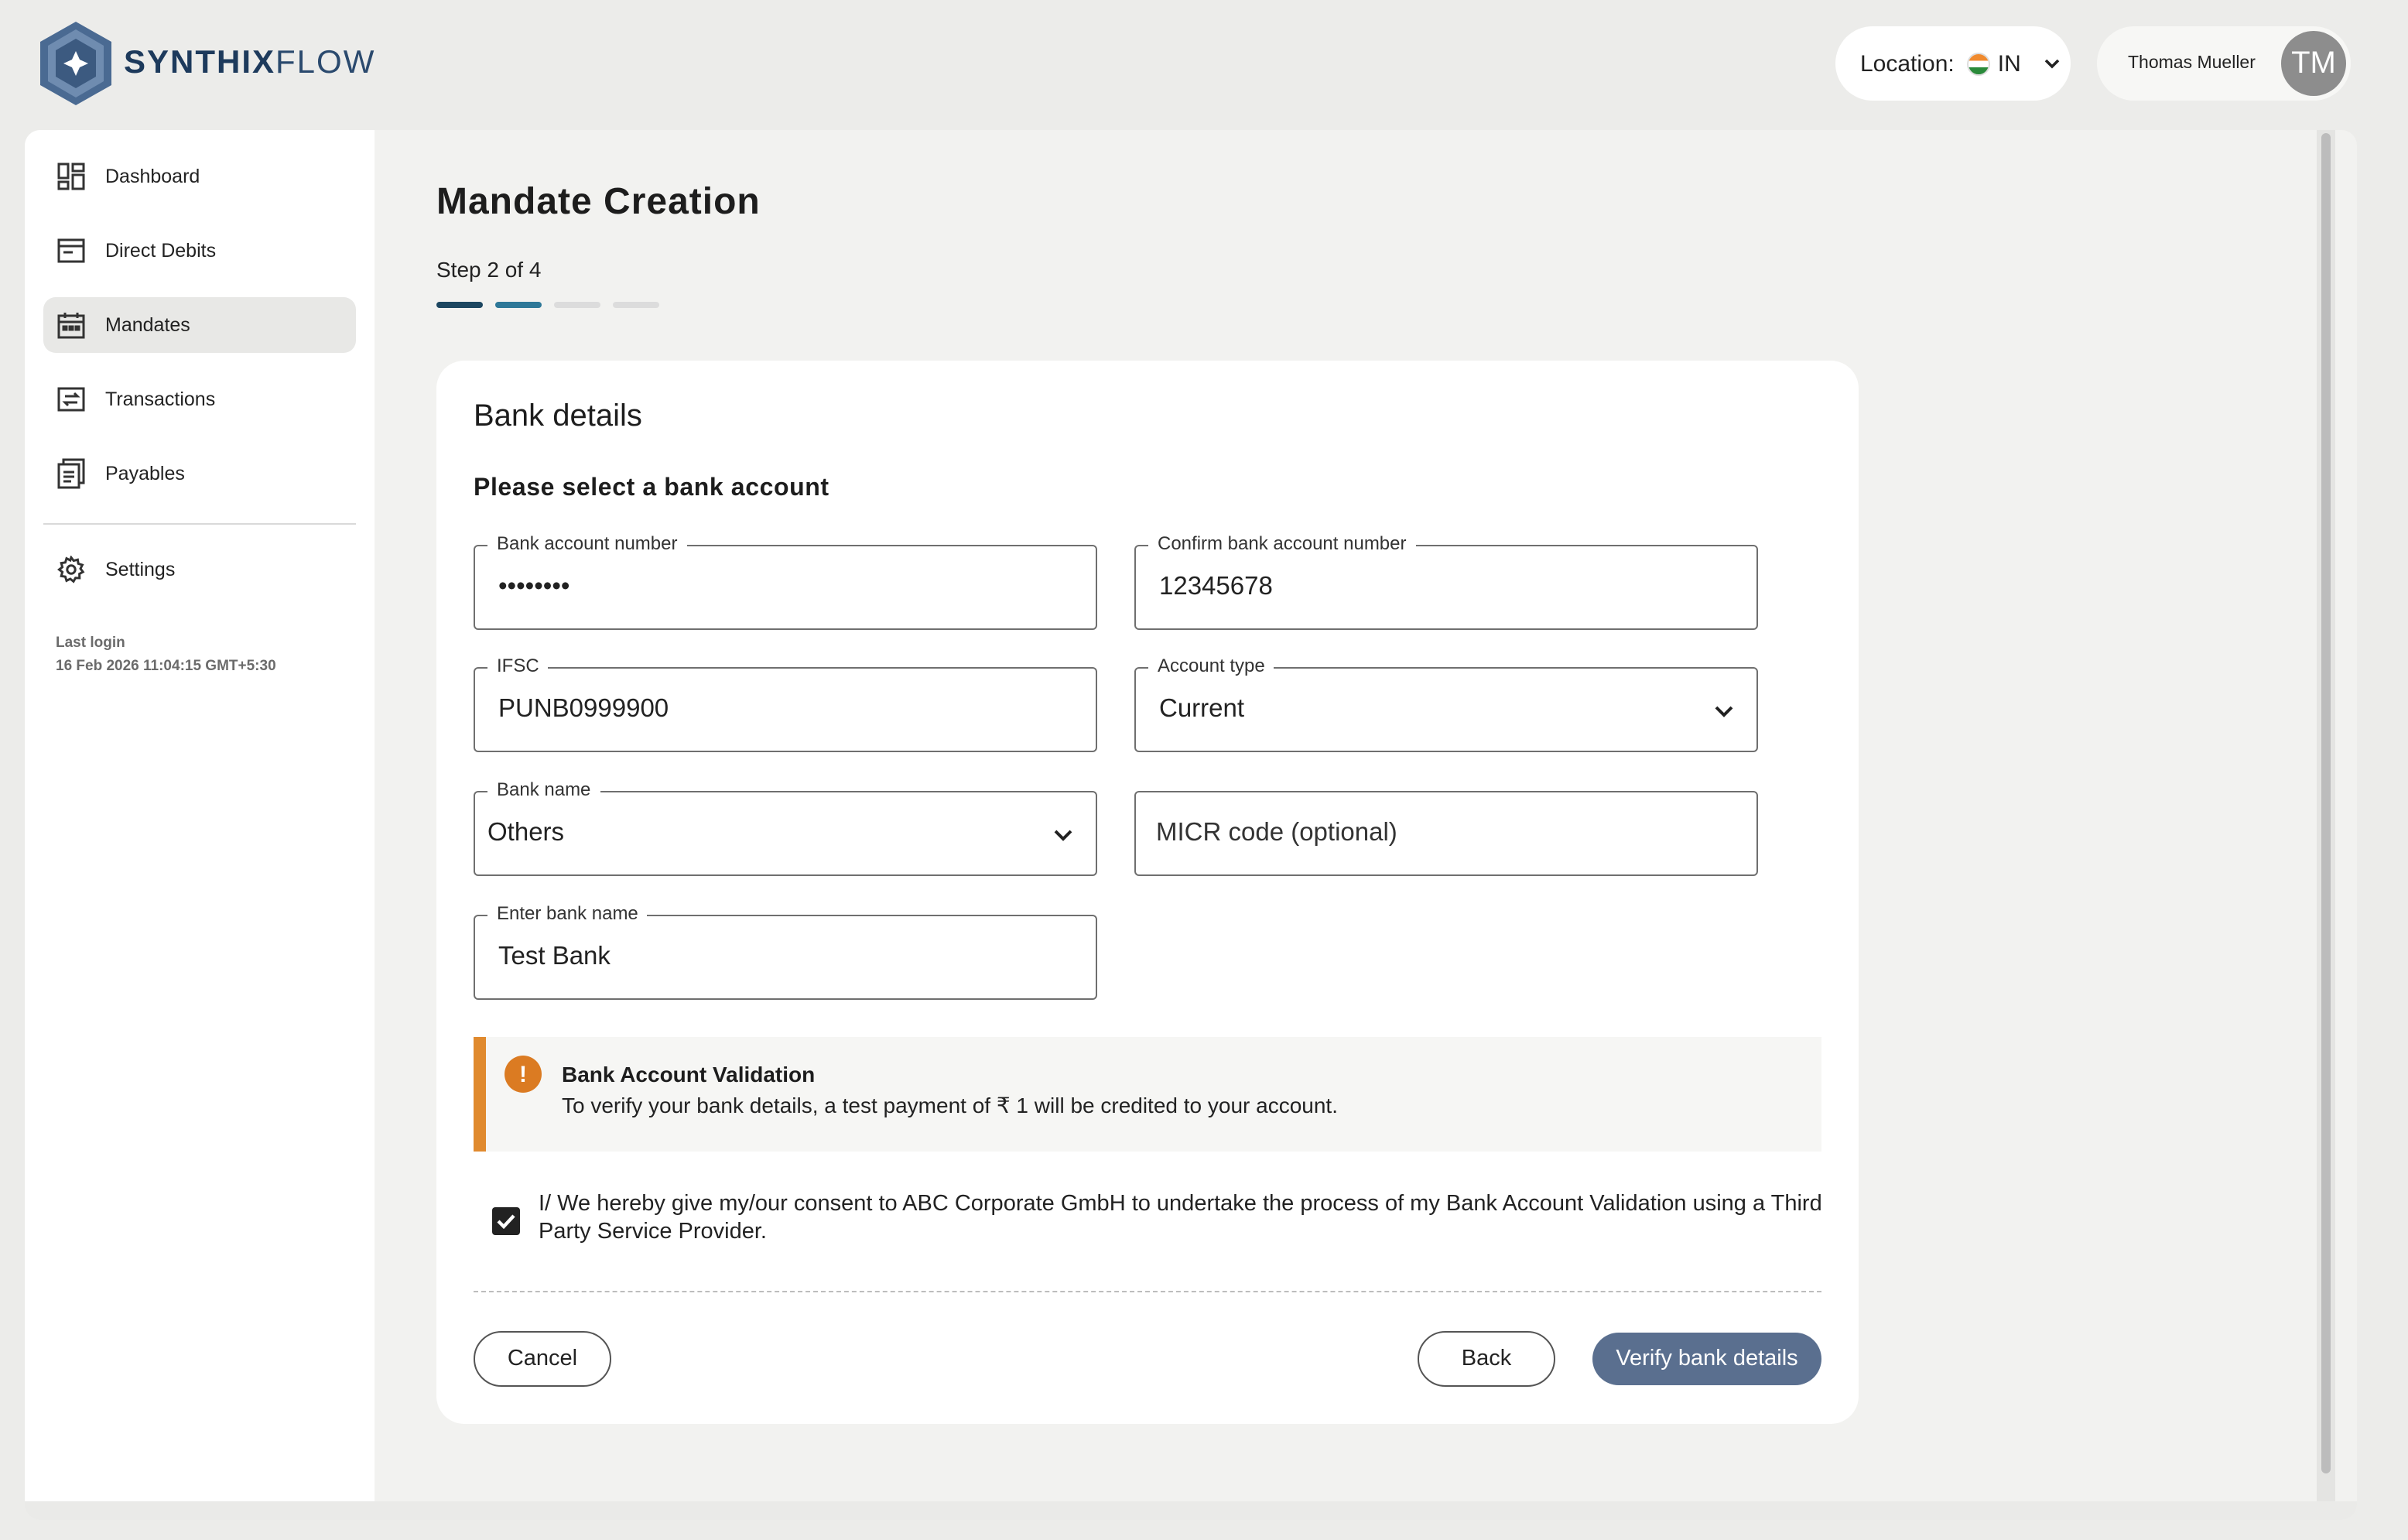 Image resolution: width=2408 pixels, height=1540 pixels. What do you see at coordinates (543, 789) in the screenshot?
I see `field-label: Bank name` at bounding box center [543, 789].